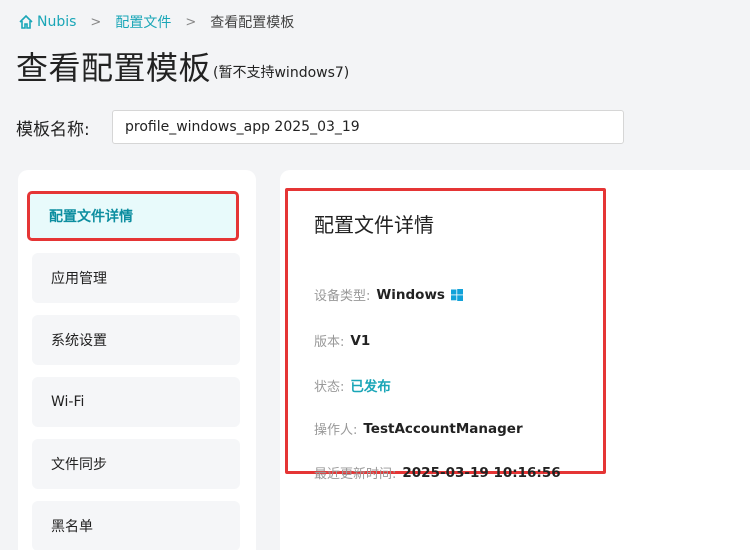  What do you see at coordinates (79, 465) in the screenshot?
I see `sidebar-item-label: 文件同步` at bounding box center [79, 465].